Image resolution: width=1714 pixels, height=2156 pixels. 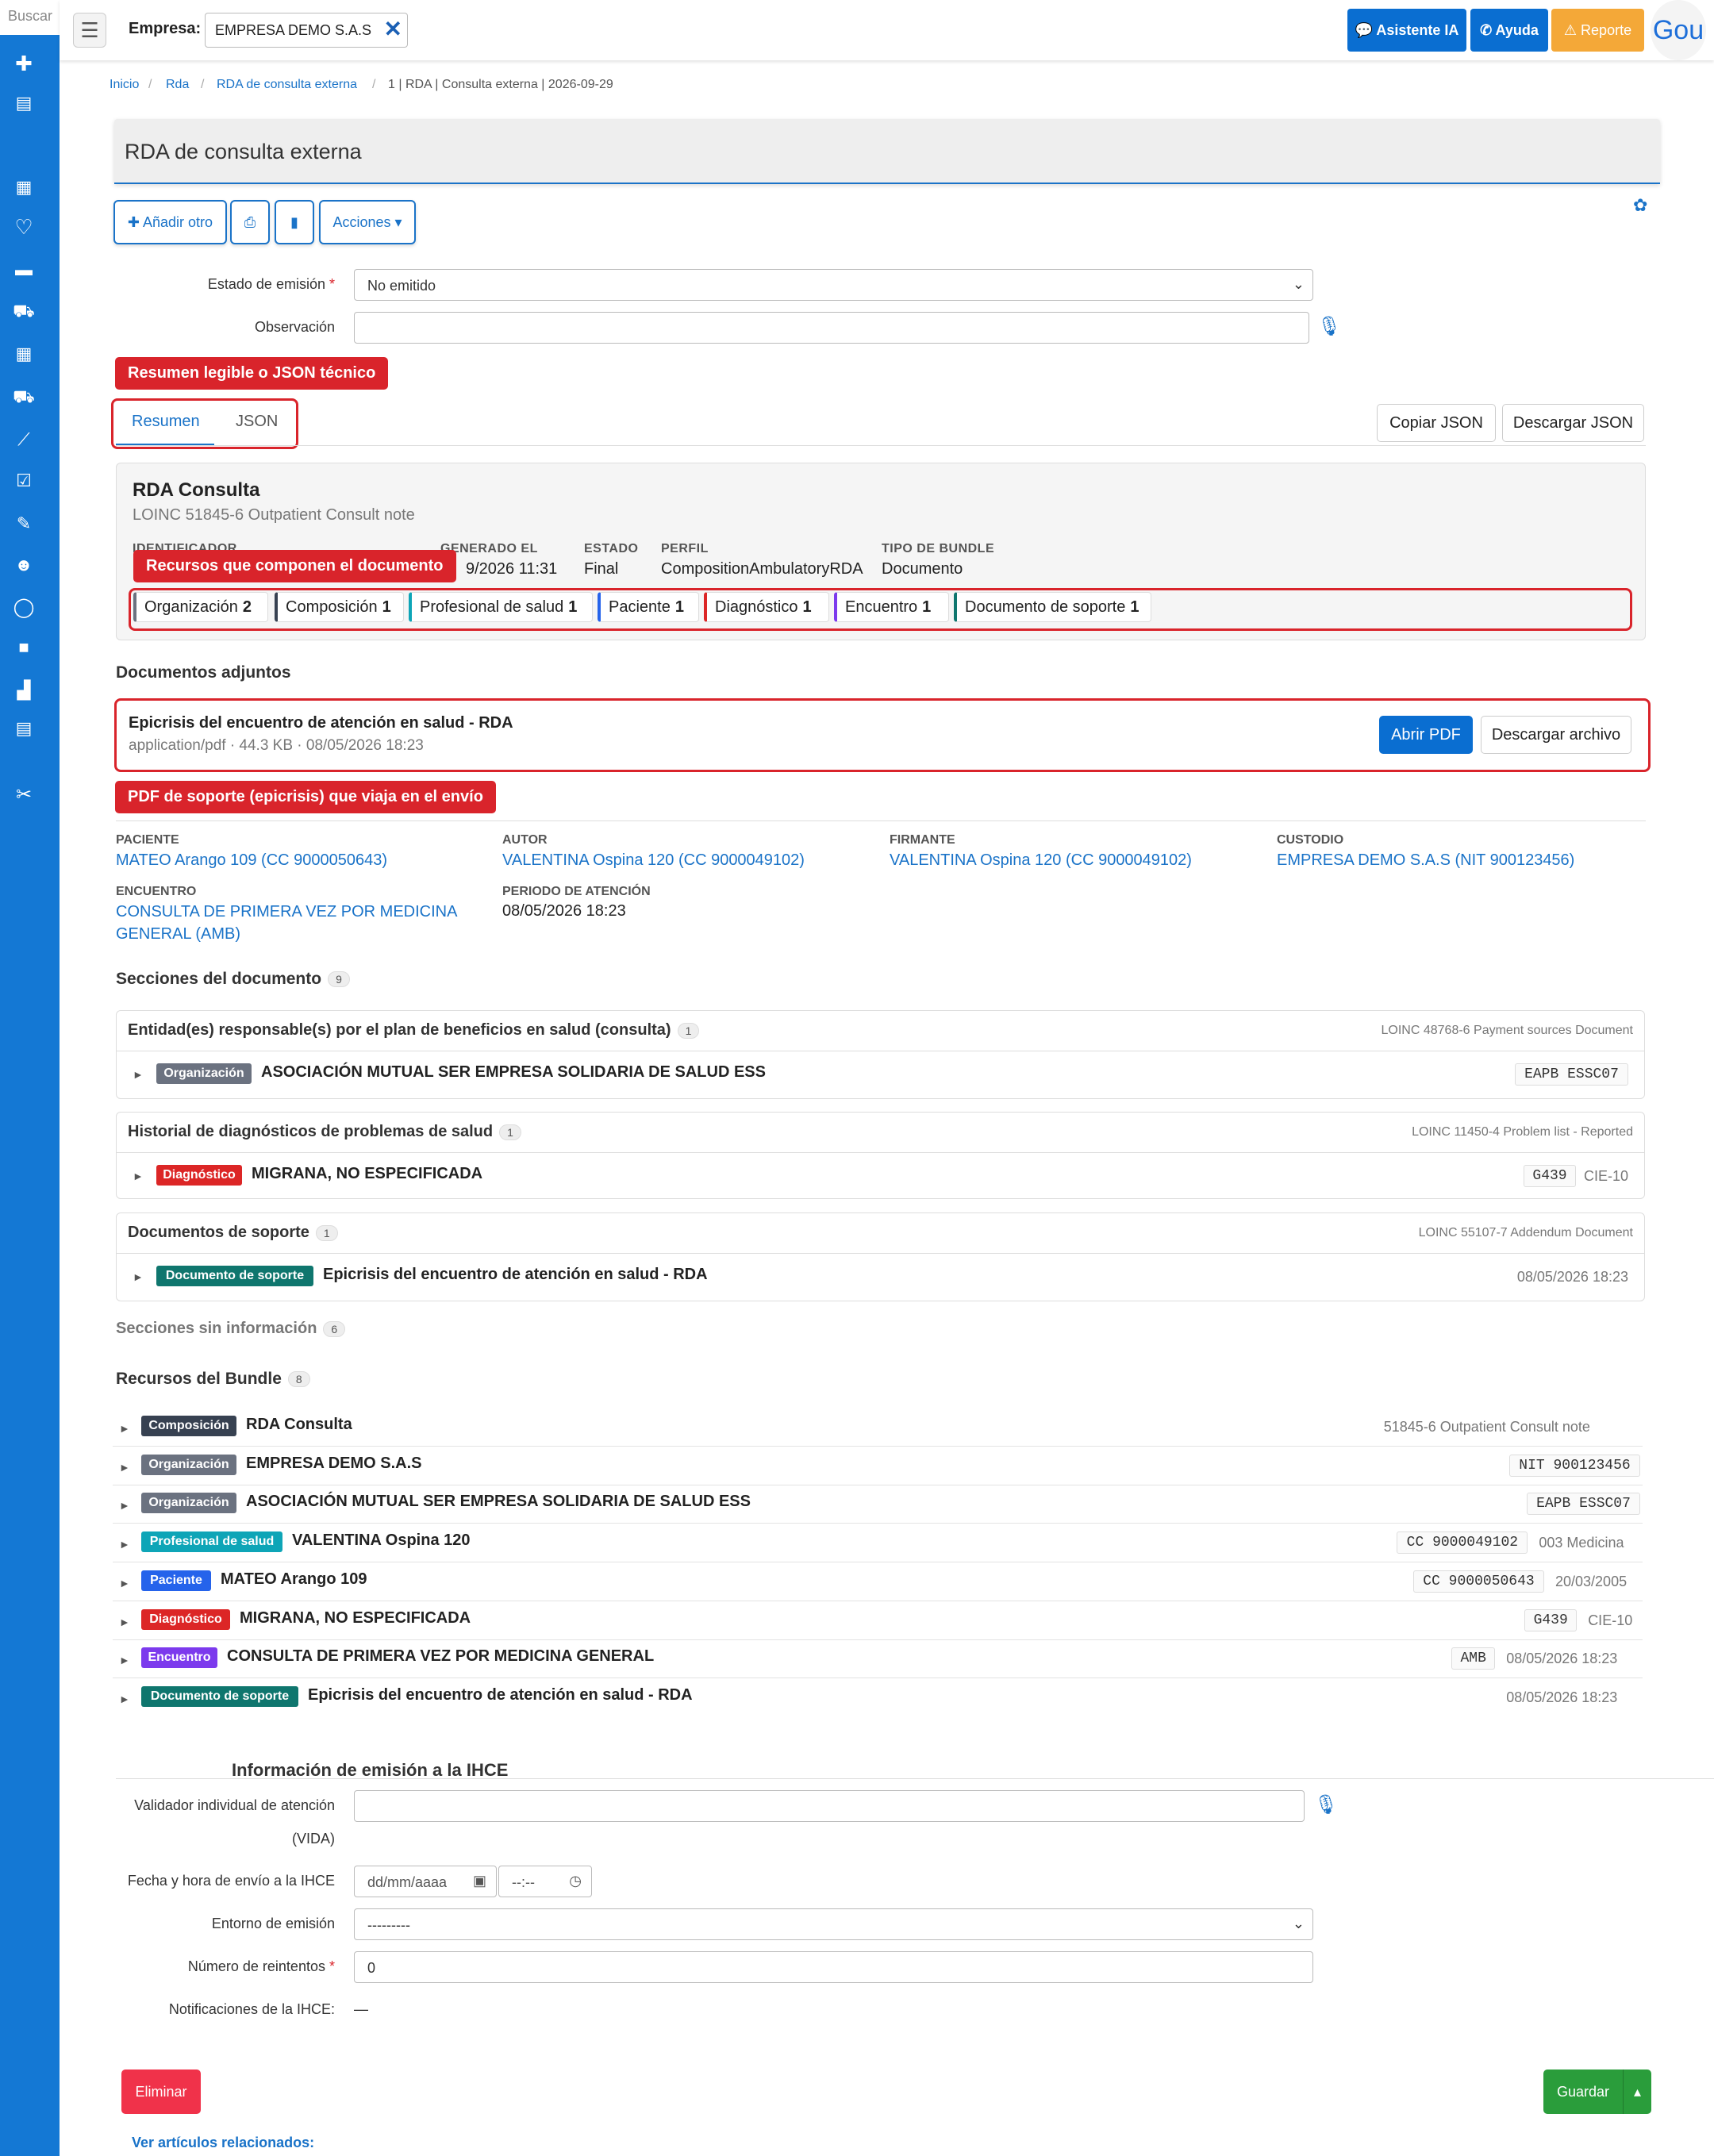 What do you see at coordinates (922, 840) in the screenshot?
I see `meta-firmante-label: FIRMANTE` at bounding box center [922, 840].